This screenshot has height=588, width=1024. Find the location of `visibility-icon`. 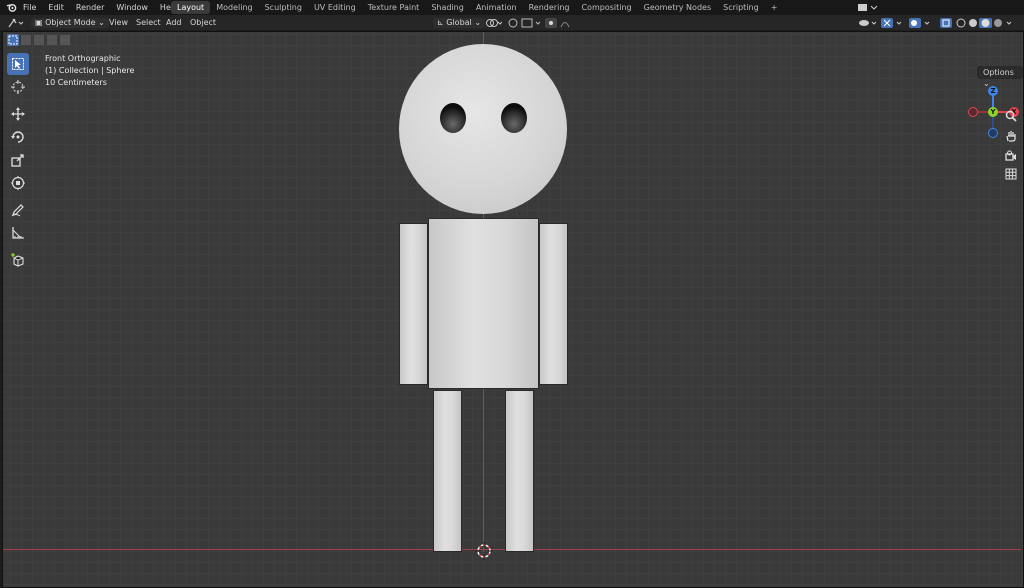

visibility-icon is located at coordinates (869, 23).